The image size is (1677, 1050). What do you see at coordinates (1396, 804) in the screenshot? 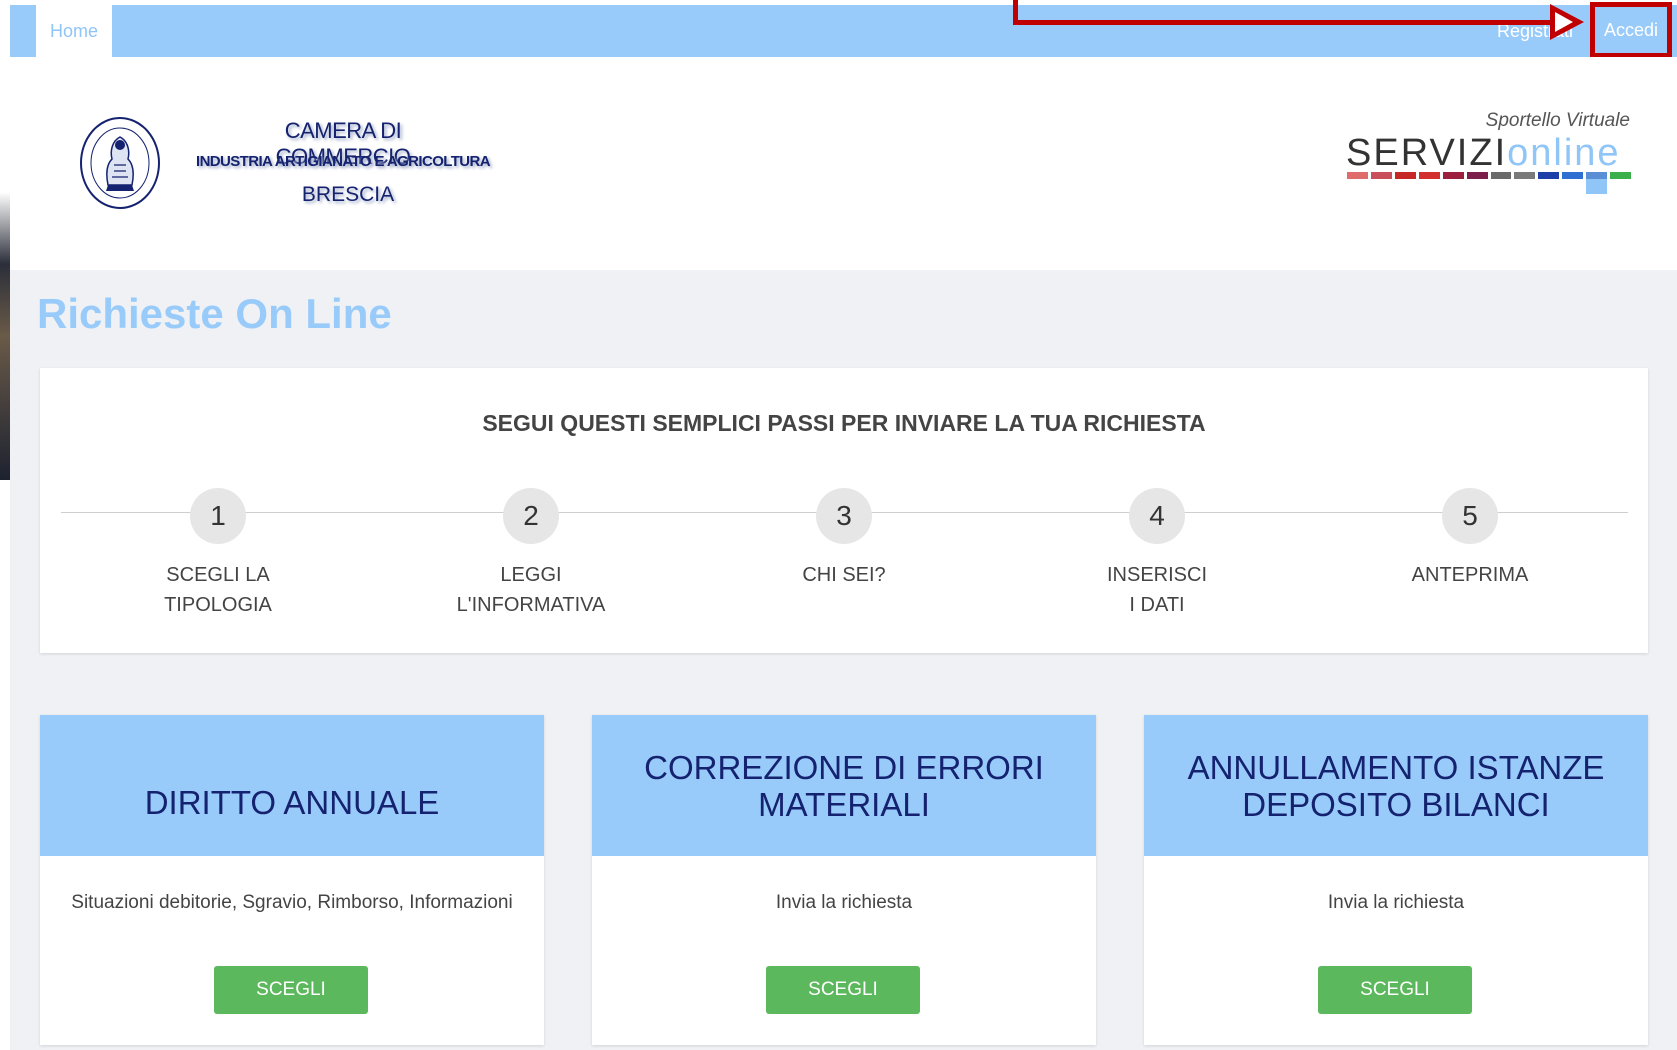
I see `card-title-line2: DEPOSITO BILANCI` at bounding box center [1396, 804].